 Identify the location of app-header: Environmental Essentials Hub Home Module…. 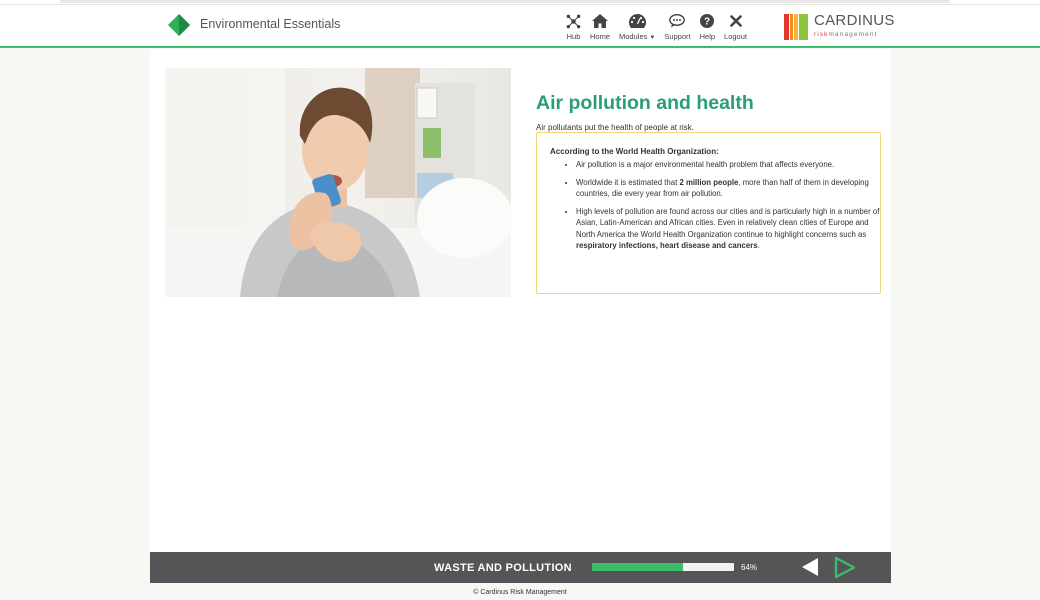
(520, 26).